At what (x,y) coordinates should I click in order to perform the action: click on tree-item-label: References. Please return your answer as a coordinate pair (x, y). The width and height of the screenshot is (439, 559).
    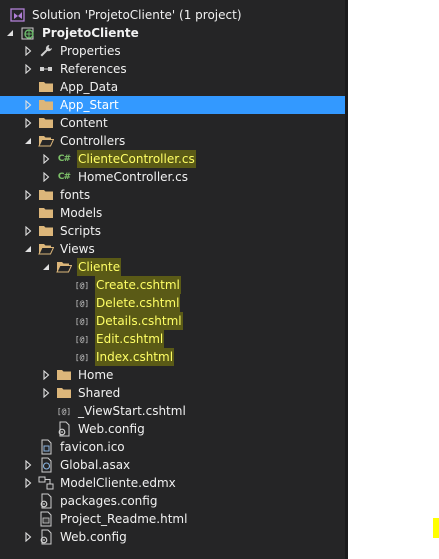
    Looking at the image, I should click on (93, 69).